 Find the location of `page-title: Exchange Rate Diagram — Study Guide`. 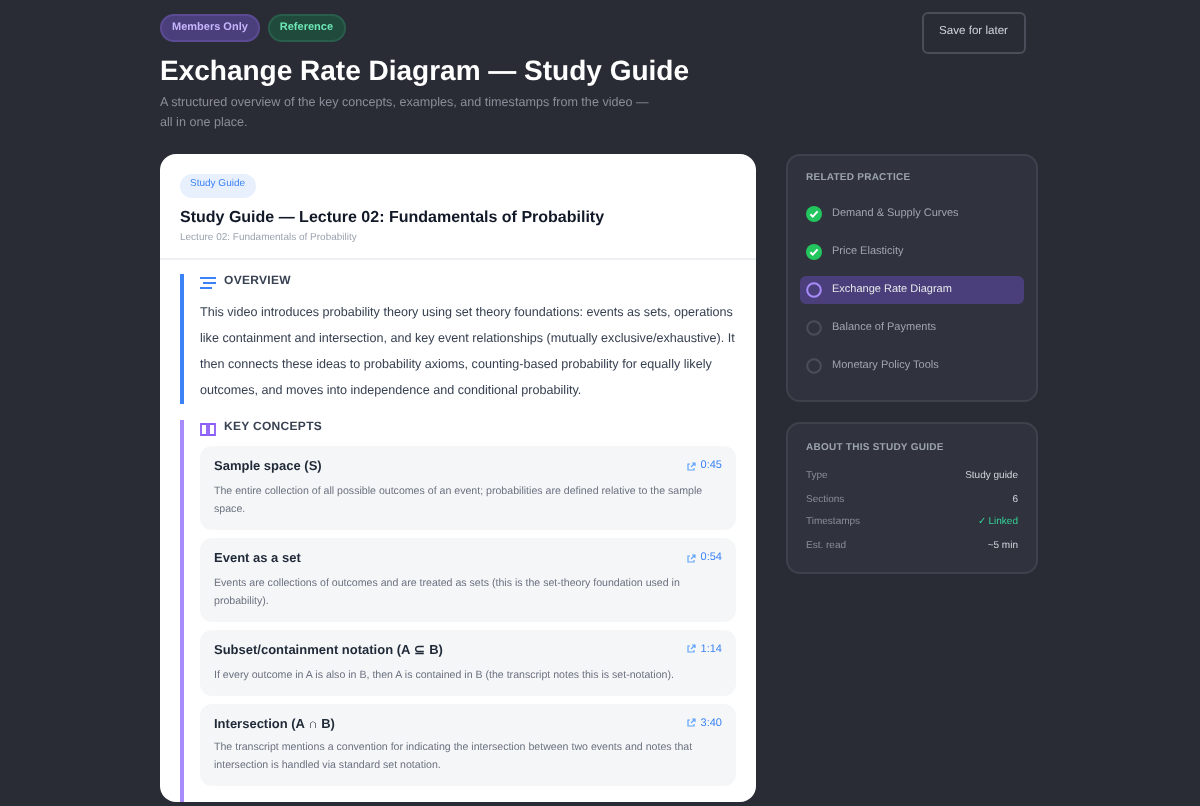

page-title: Exchange Rate Diagram — Study Guide is located at coordinates (425, 70).